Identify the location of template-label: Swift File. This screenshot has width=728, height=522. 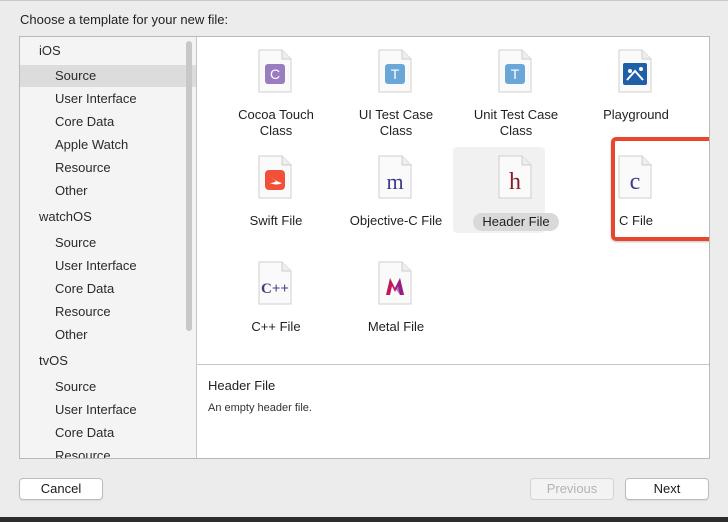
(276, 220).